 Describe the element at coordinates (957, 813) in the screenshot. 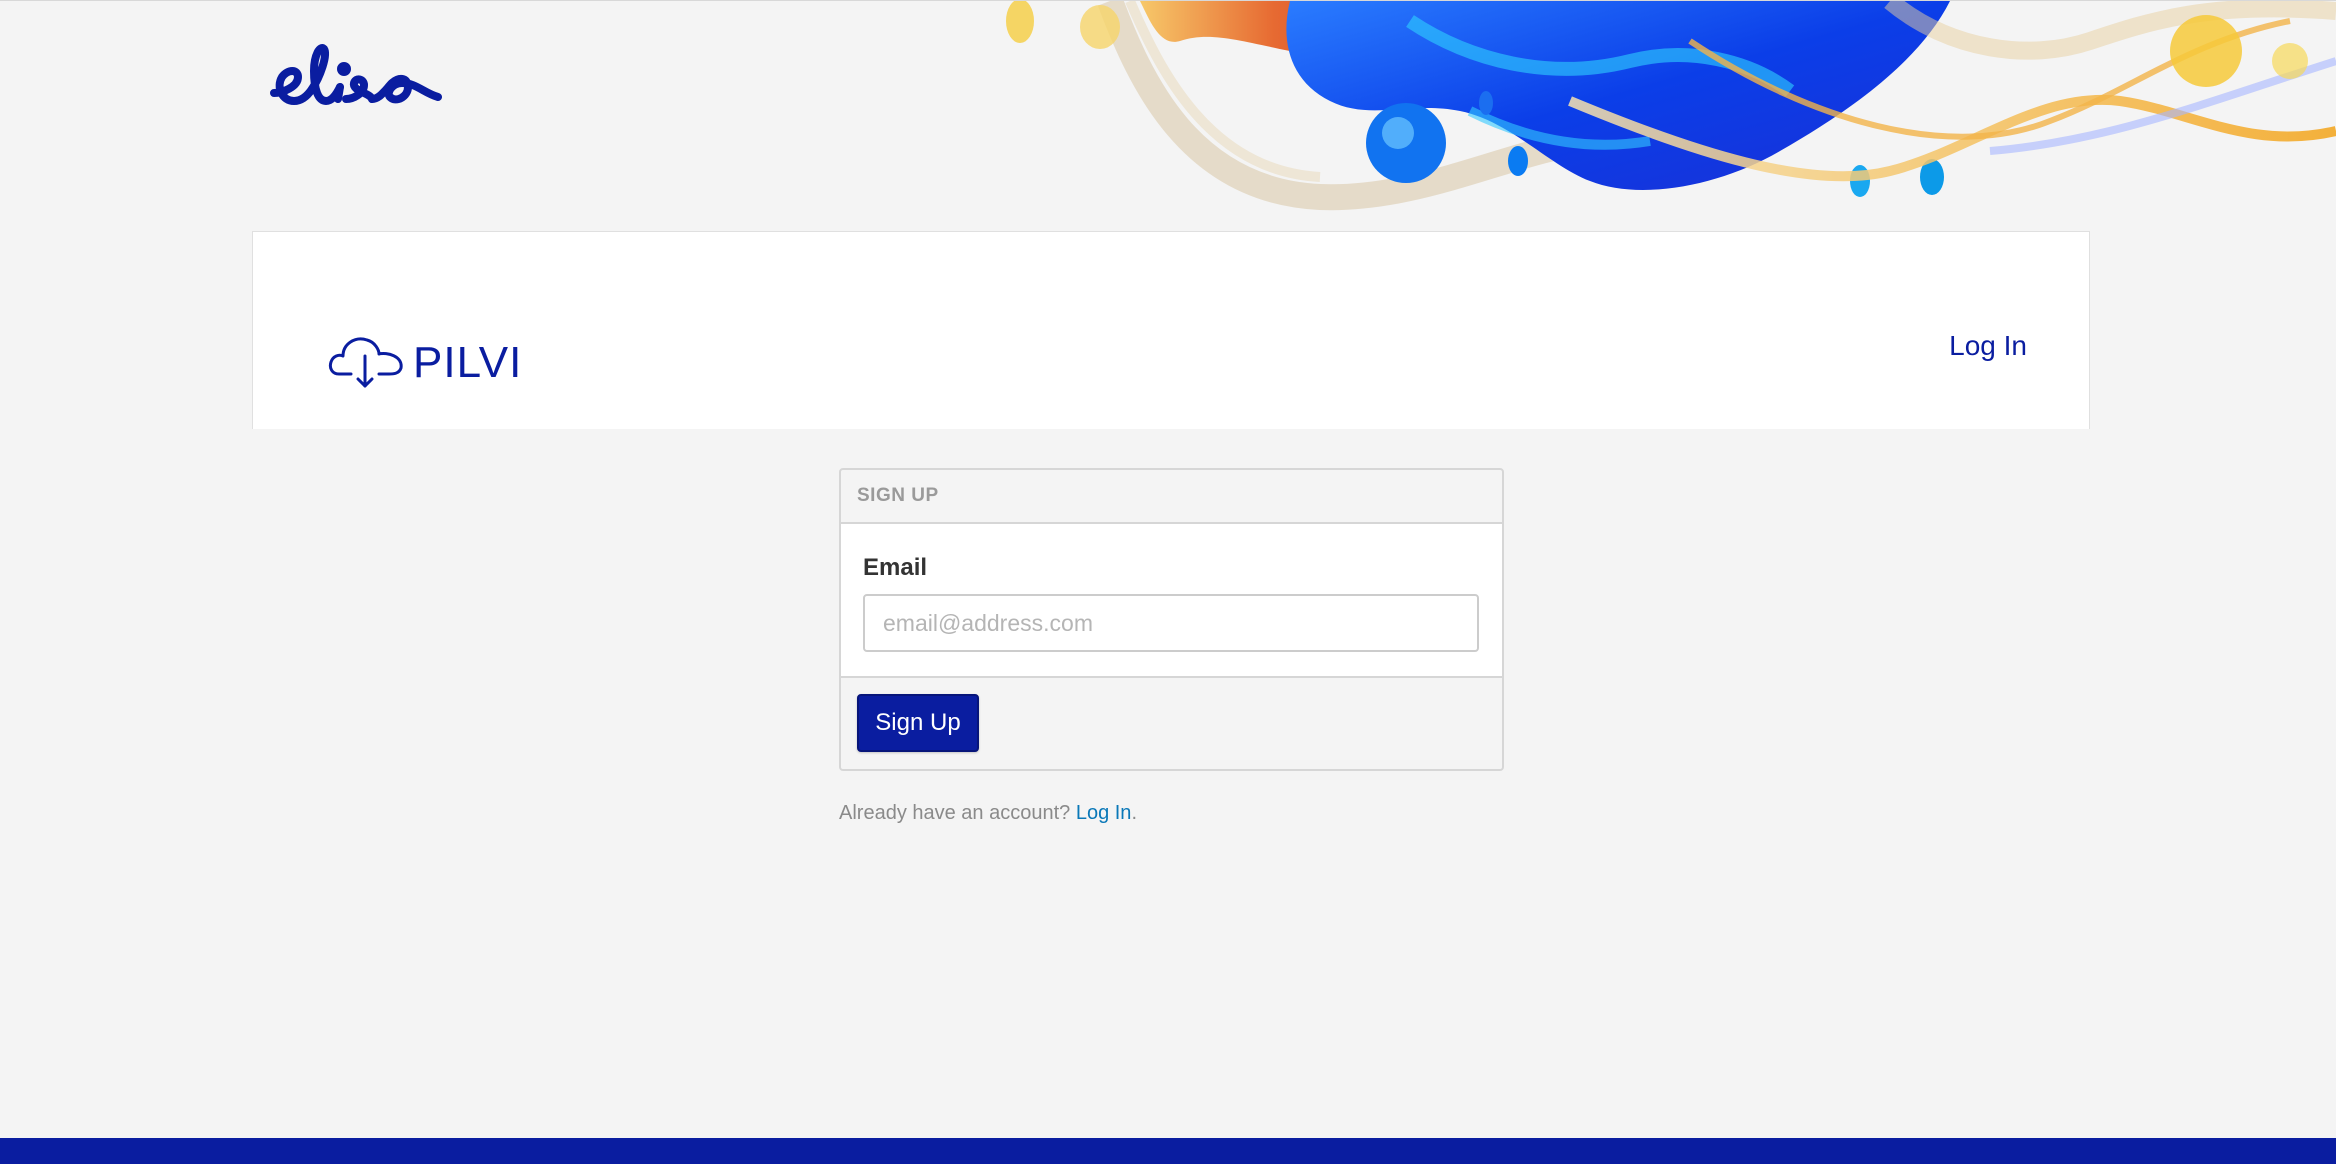

I see `already-have-account-text: Already have an account?` at that location.